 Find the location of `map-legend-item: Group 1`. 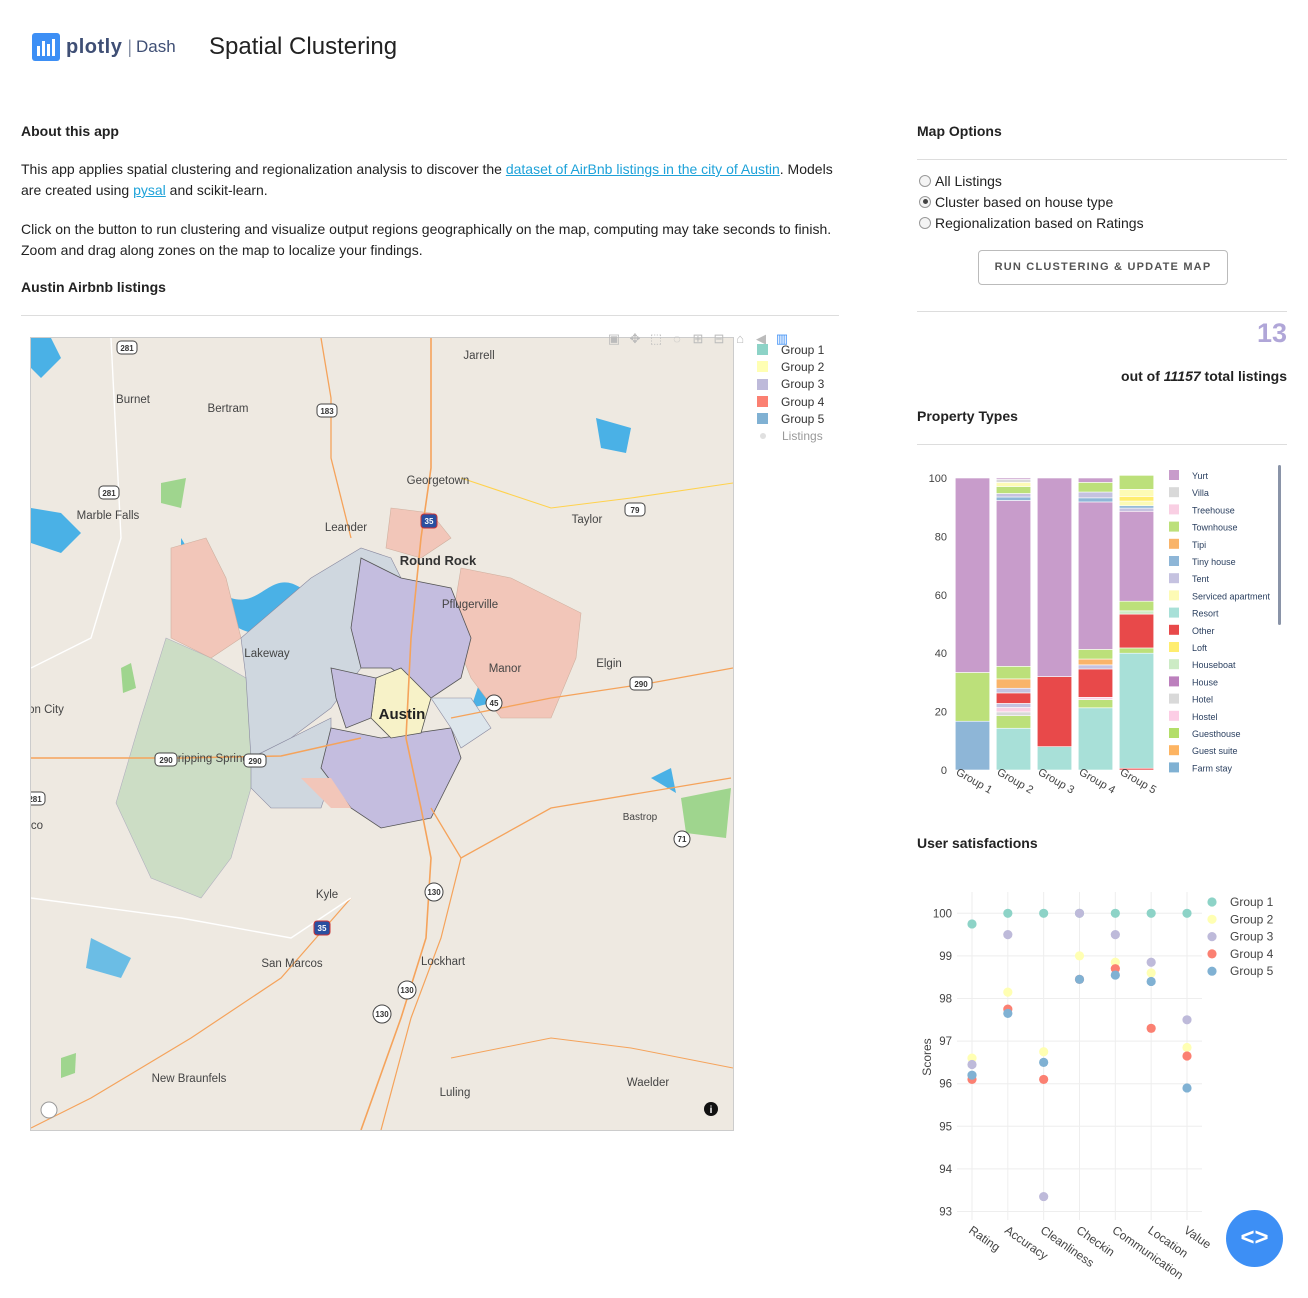

map-legend-item: Group 1 is located at coordinates (790, 349).